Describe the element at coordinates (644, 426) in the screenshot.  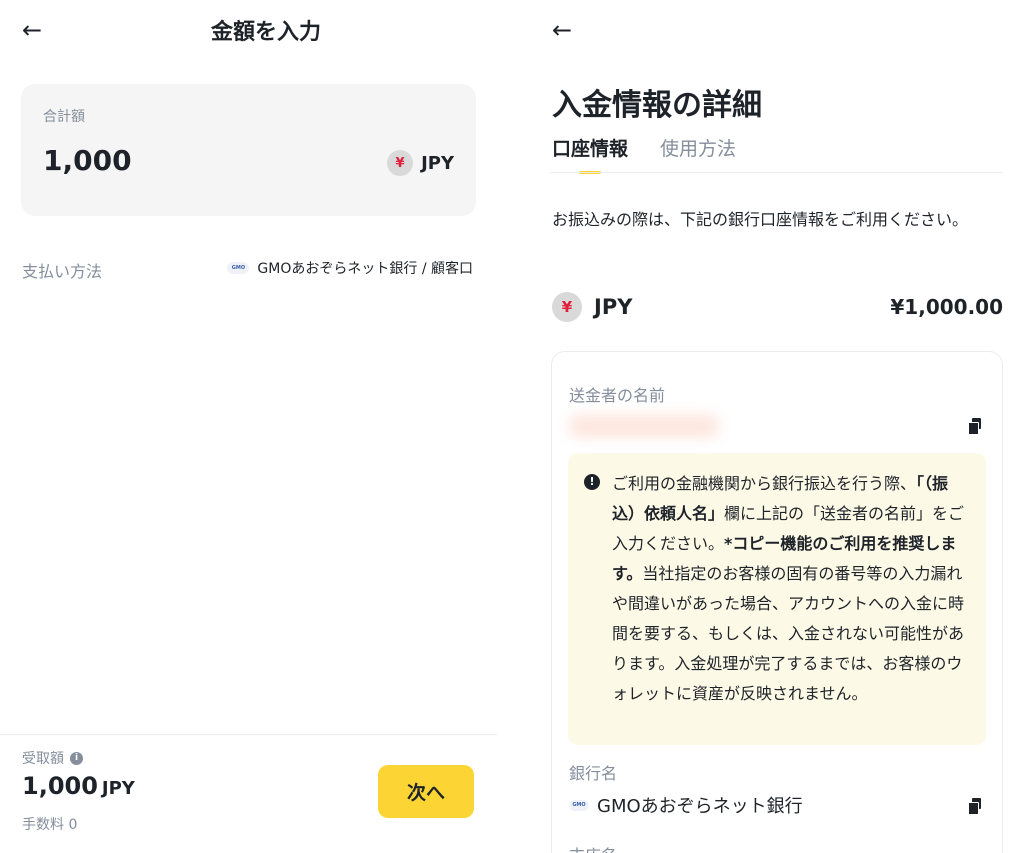
I see `sender-name-redacted` at that location.